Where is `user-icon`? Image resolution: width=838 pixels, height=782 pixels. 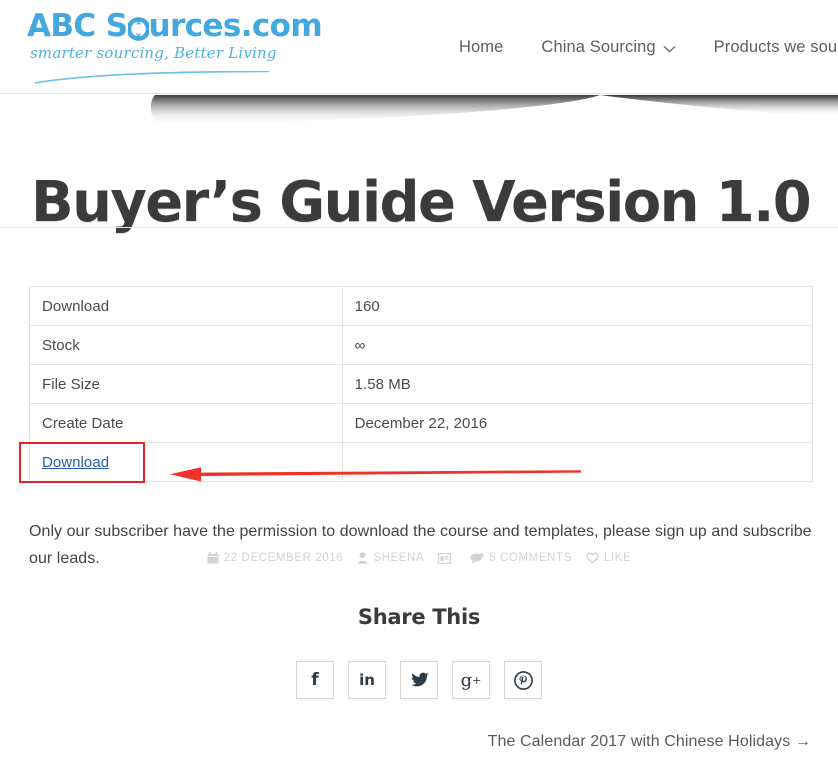
user-icon is located at coordinates (362, 558).